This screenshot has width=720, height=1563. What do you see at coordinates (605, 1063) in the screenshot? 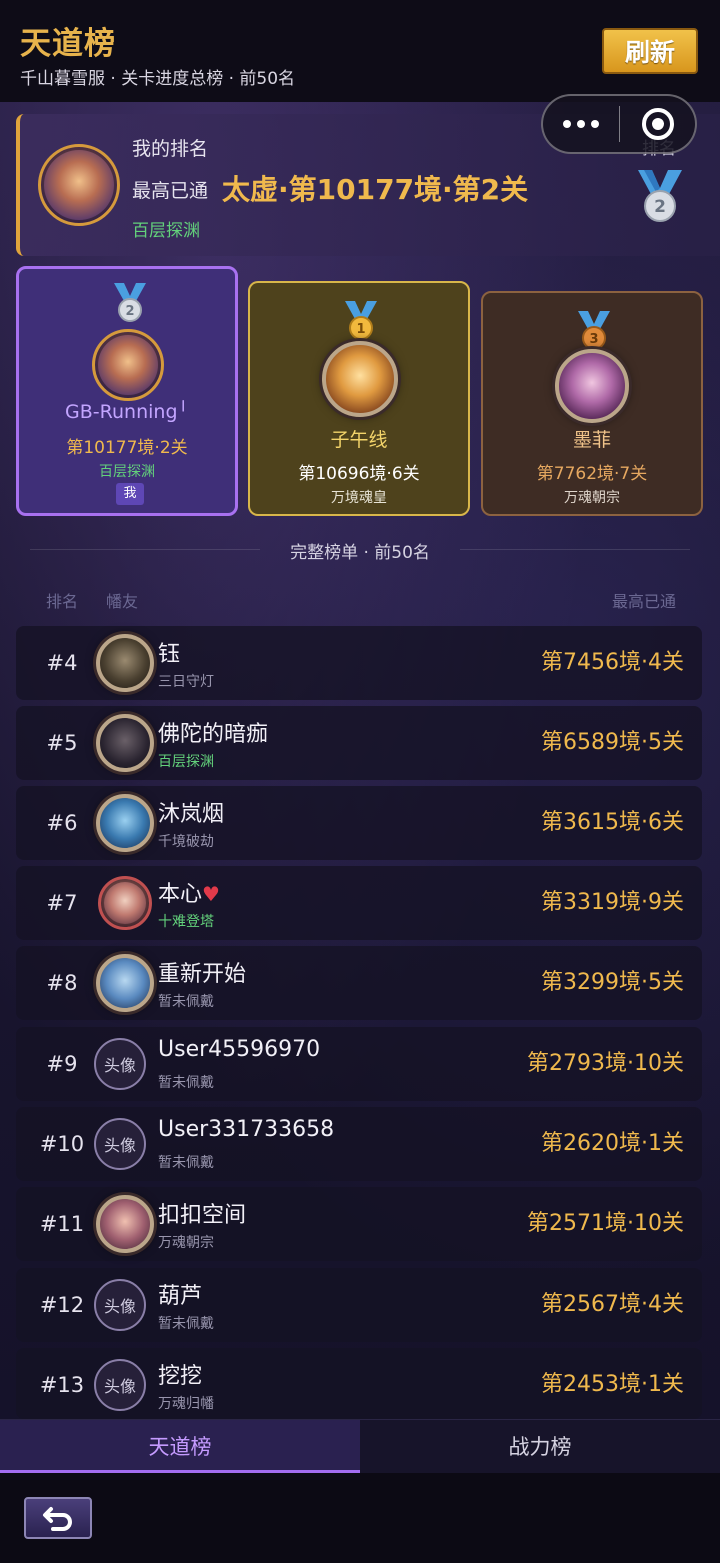
I see `row-score: 第2793境·10关` at bounding box center [605, 1063].